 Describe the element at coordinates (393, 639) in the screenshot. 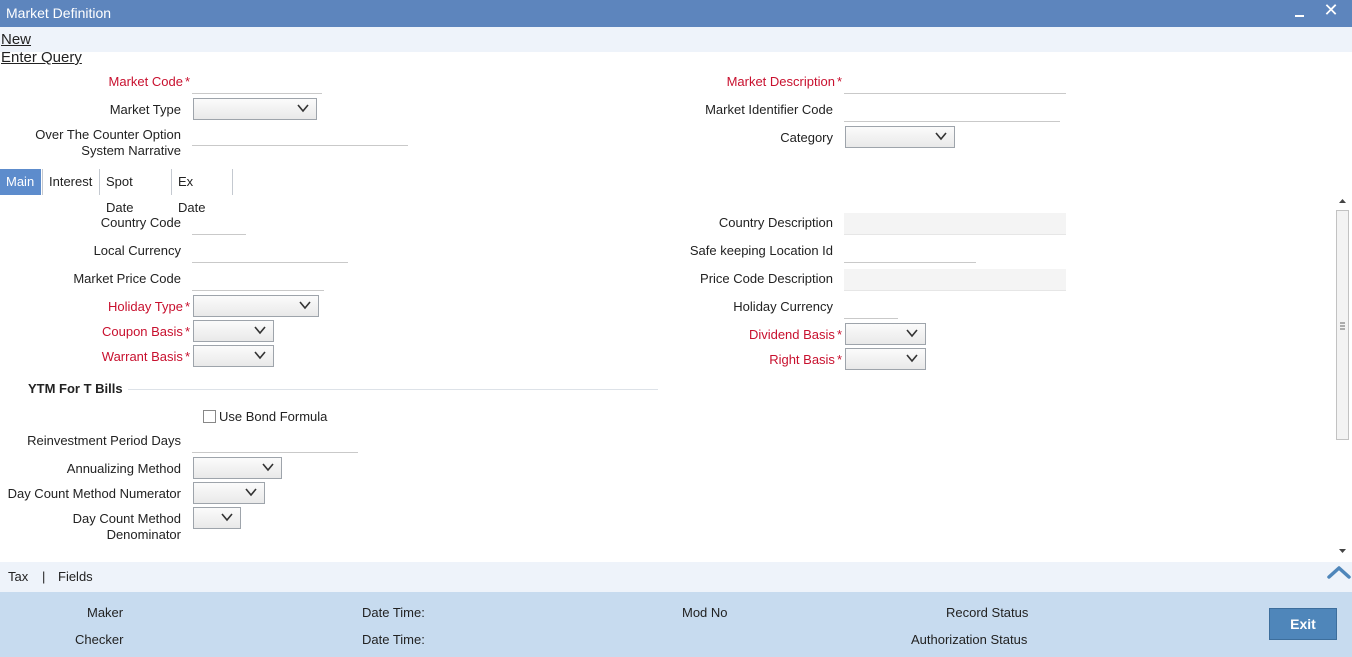

I see `checker-date-time-label: Date Time:` at that location.